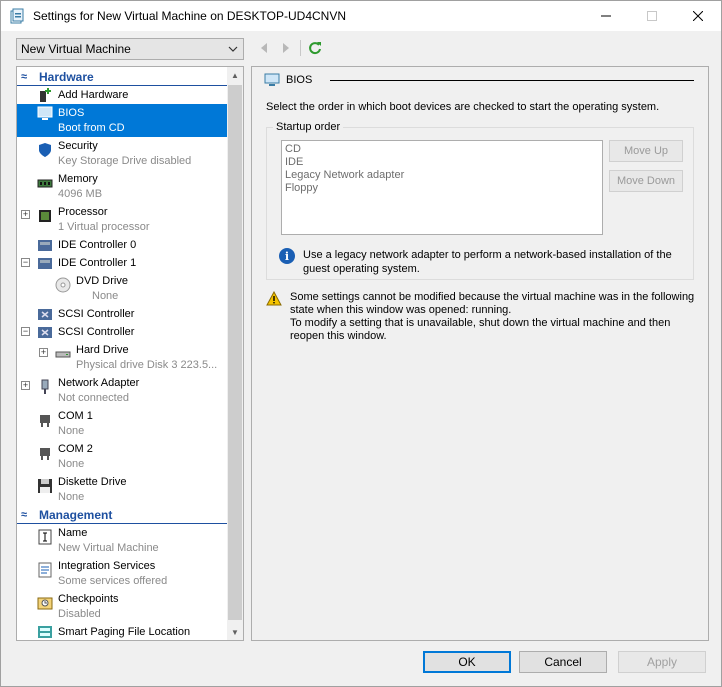 The image size is (722, 687). What do you see at coordinates (122, 153) in the screenshot?
I see `tree-item-security: Security Key Storage Drive disabled` at bounding box center [122, 153].